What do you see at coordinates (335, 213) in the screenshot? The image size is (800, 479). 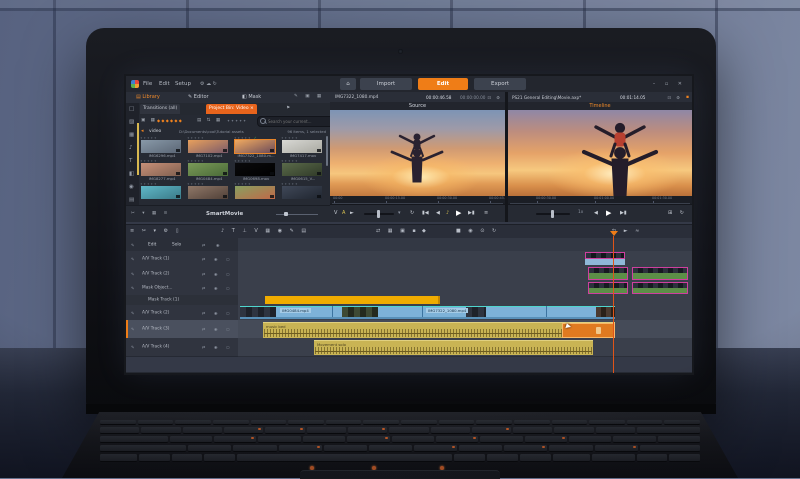 I see `video-toggle: V` at bounding box center [335, 213].